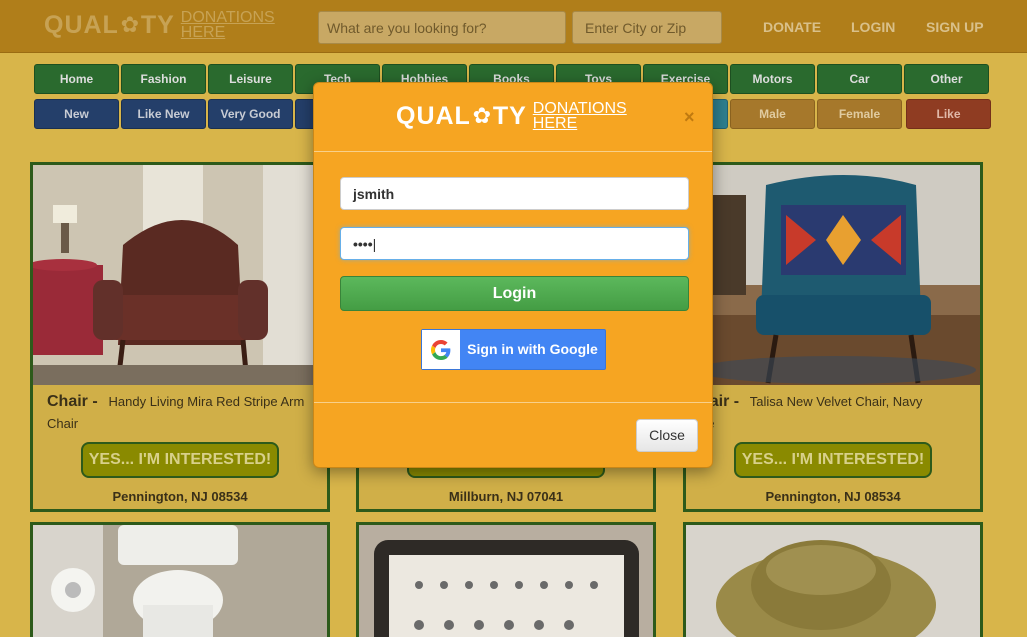  Describe the element at coordinates (514, 193) in the screenshot. I see `username-field: jsmith` at that location.